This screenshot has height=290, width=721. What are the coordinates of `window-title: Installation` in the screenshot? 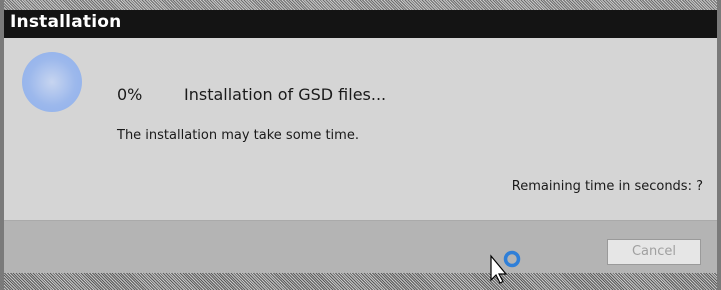 It's located at (66, 22).